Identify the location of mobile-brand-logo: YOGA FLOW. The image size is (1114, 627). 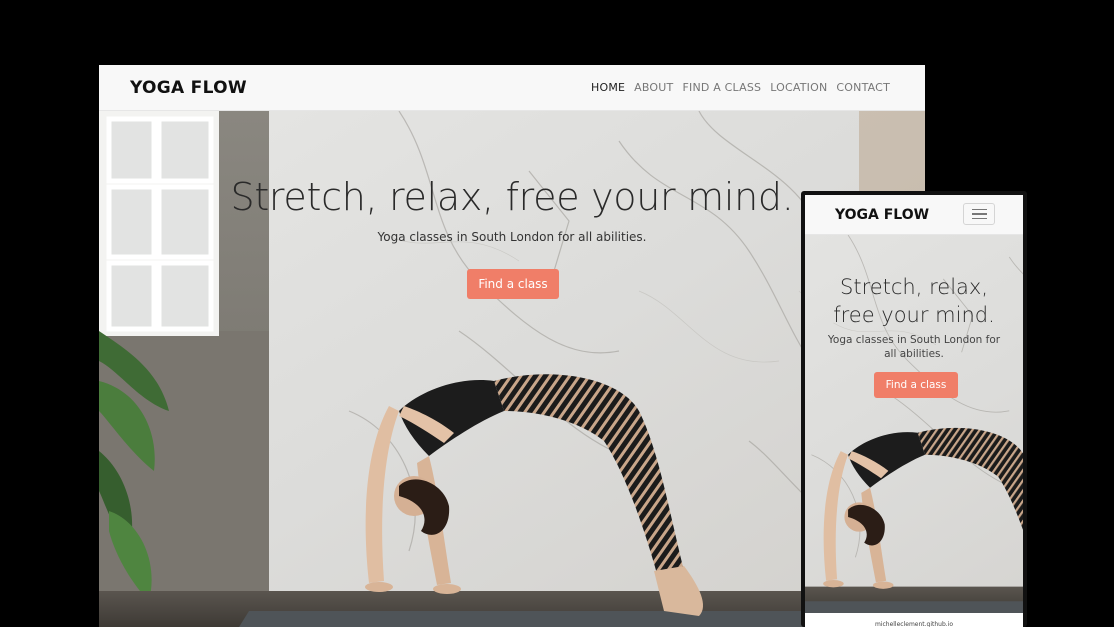
(882, 215).